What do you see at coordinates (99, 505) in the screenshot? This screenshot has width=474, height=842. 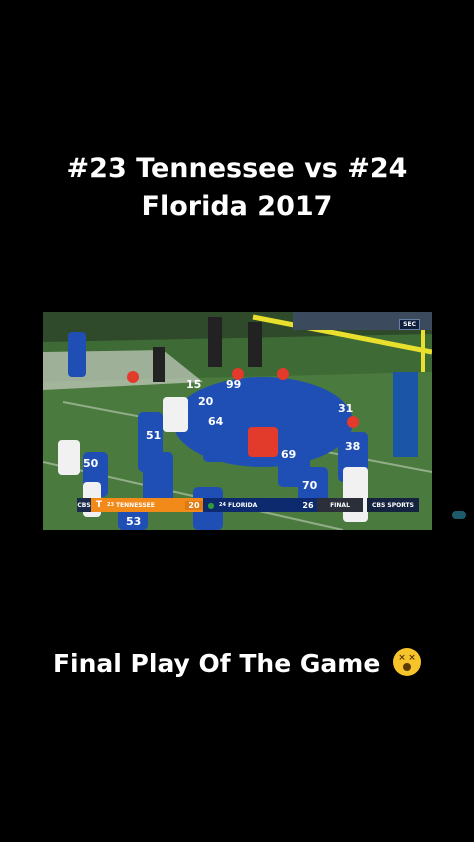 I see `tennessee-logo-icon: T` at bounding box center [99, 505].